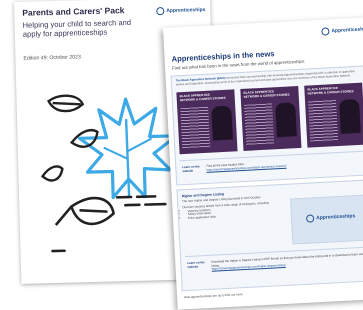  Describe the element at coordinates (73, 11) in the screenshot. I see `cover-title: Parents and Carers' Pack` at that location.